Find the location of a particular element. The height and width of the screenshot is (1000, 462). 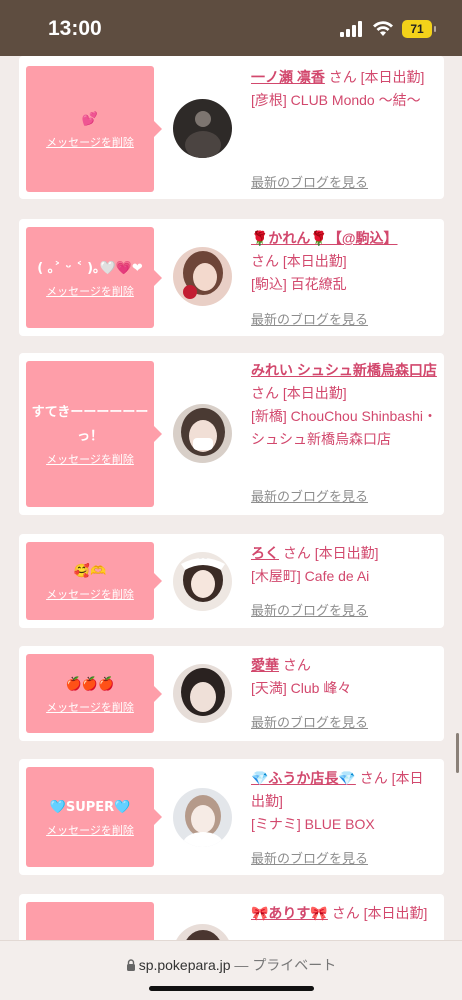

girl-name-link: 💎ふうか店長💎 is located at coordinates (303, 778).